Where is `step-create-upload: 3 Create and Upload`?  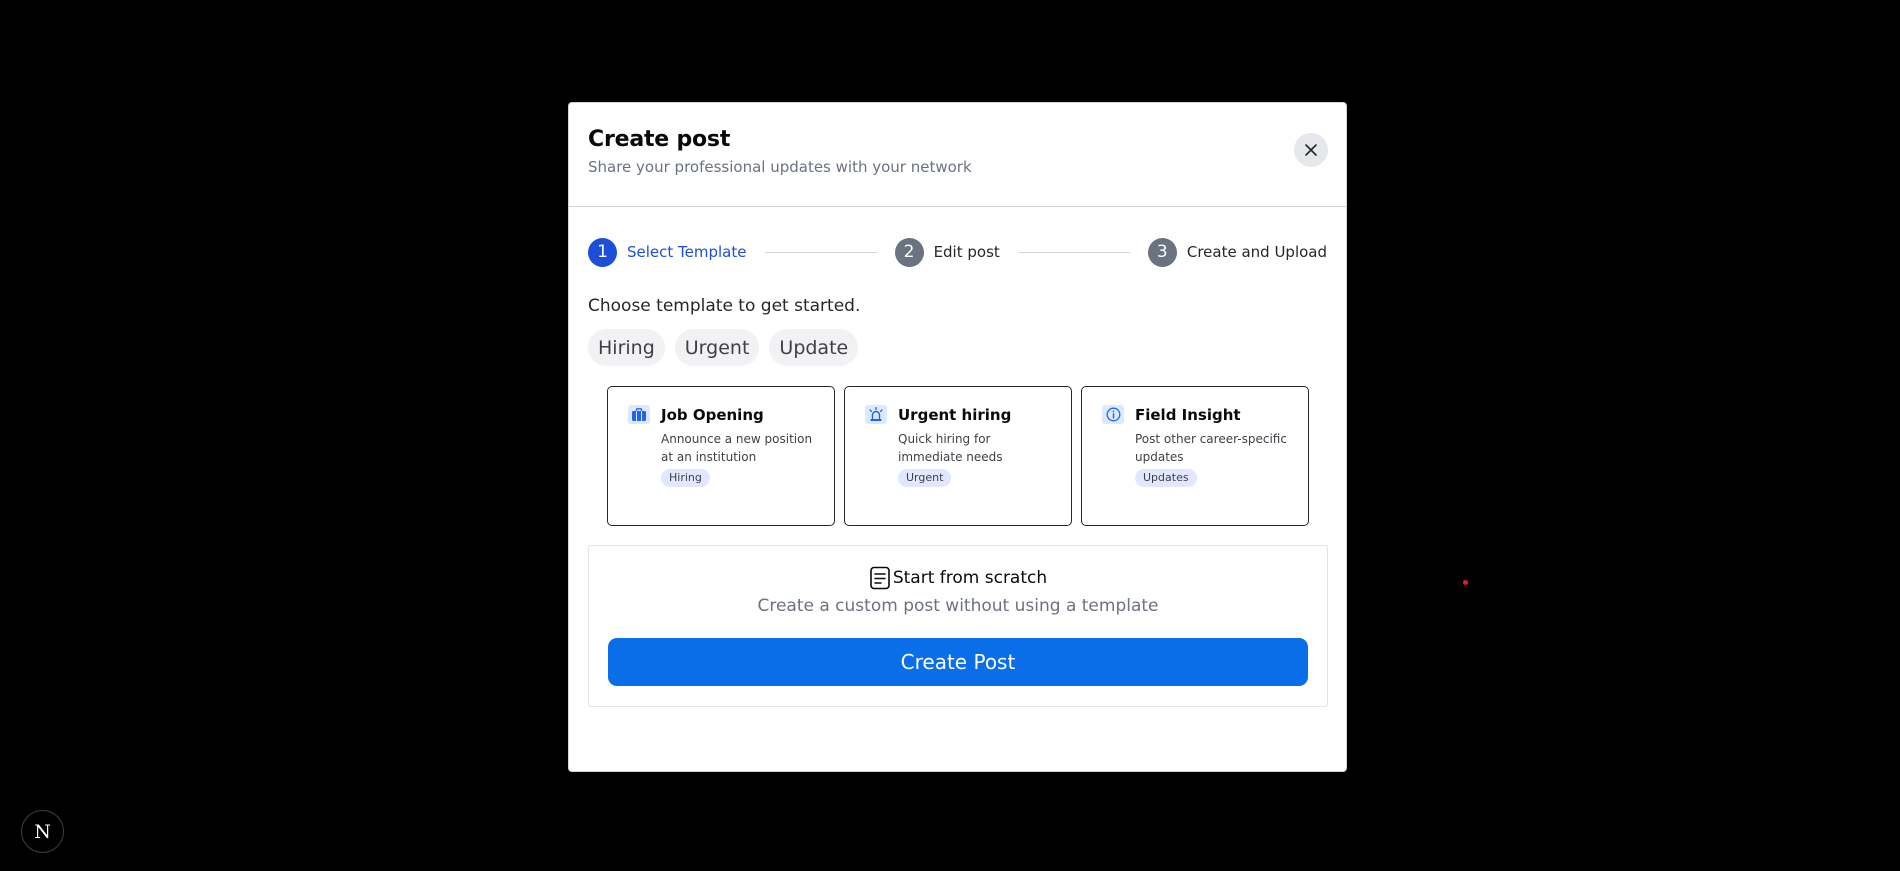
step-create-upload: 3 Create and Upload is located at coordinates (1237, 252).